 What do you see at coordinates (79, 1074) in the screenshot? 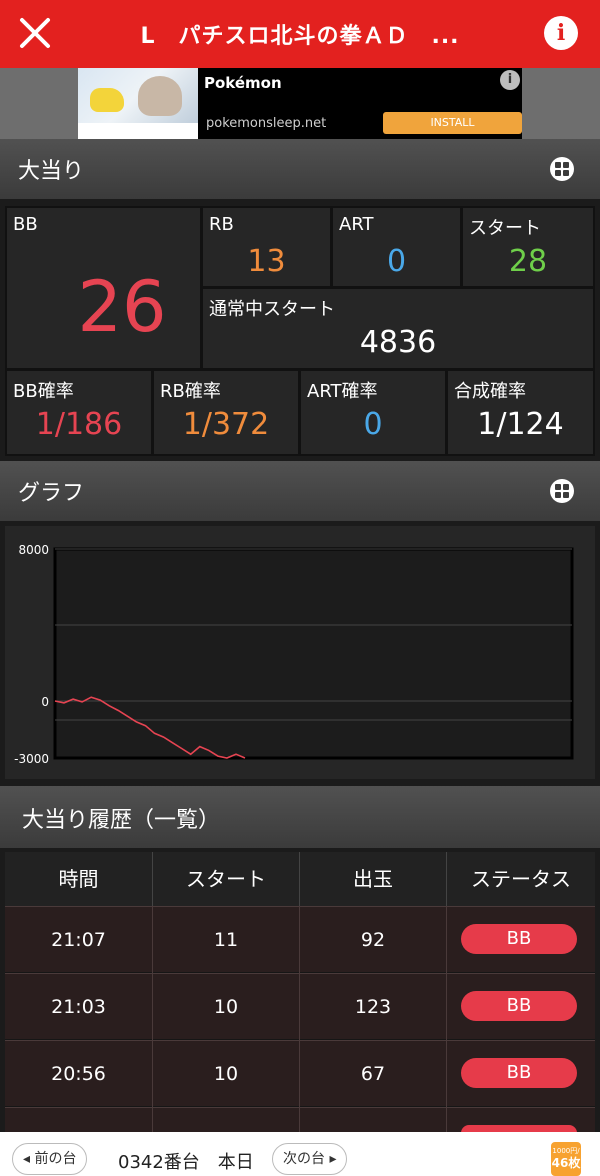
I see `cell-time: 20:56` at bounding box center [79, 1074].